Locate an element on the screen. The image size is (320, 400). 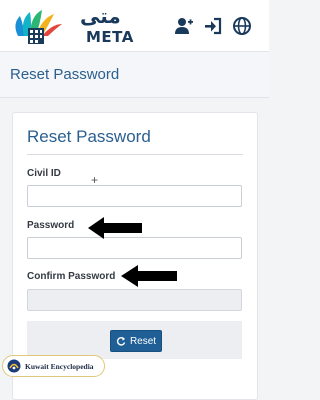
logo-latin-text: META is located at coordinates (110, 37).